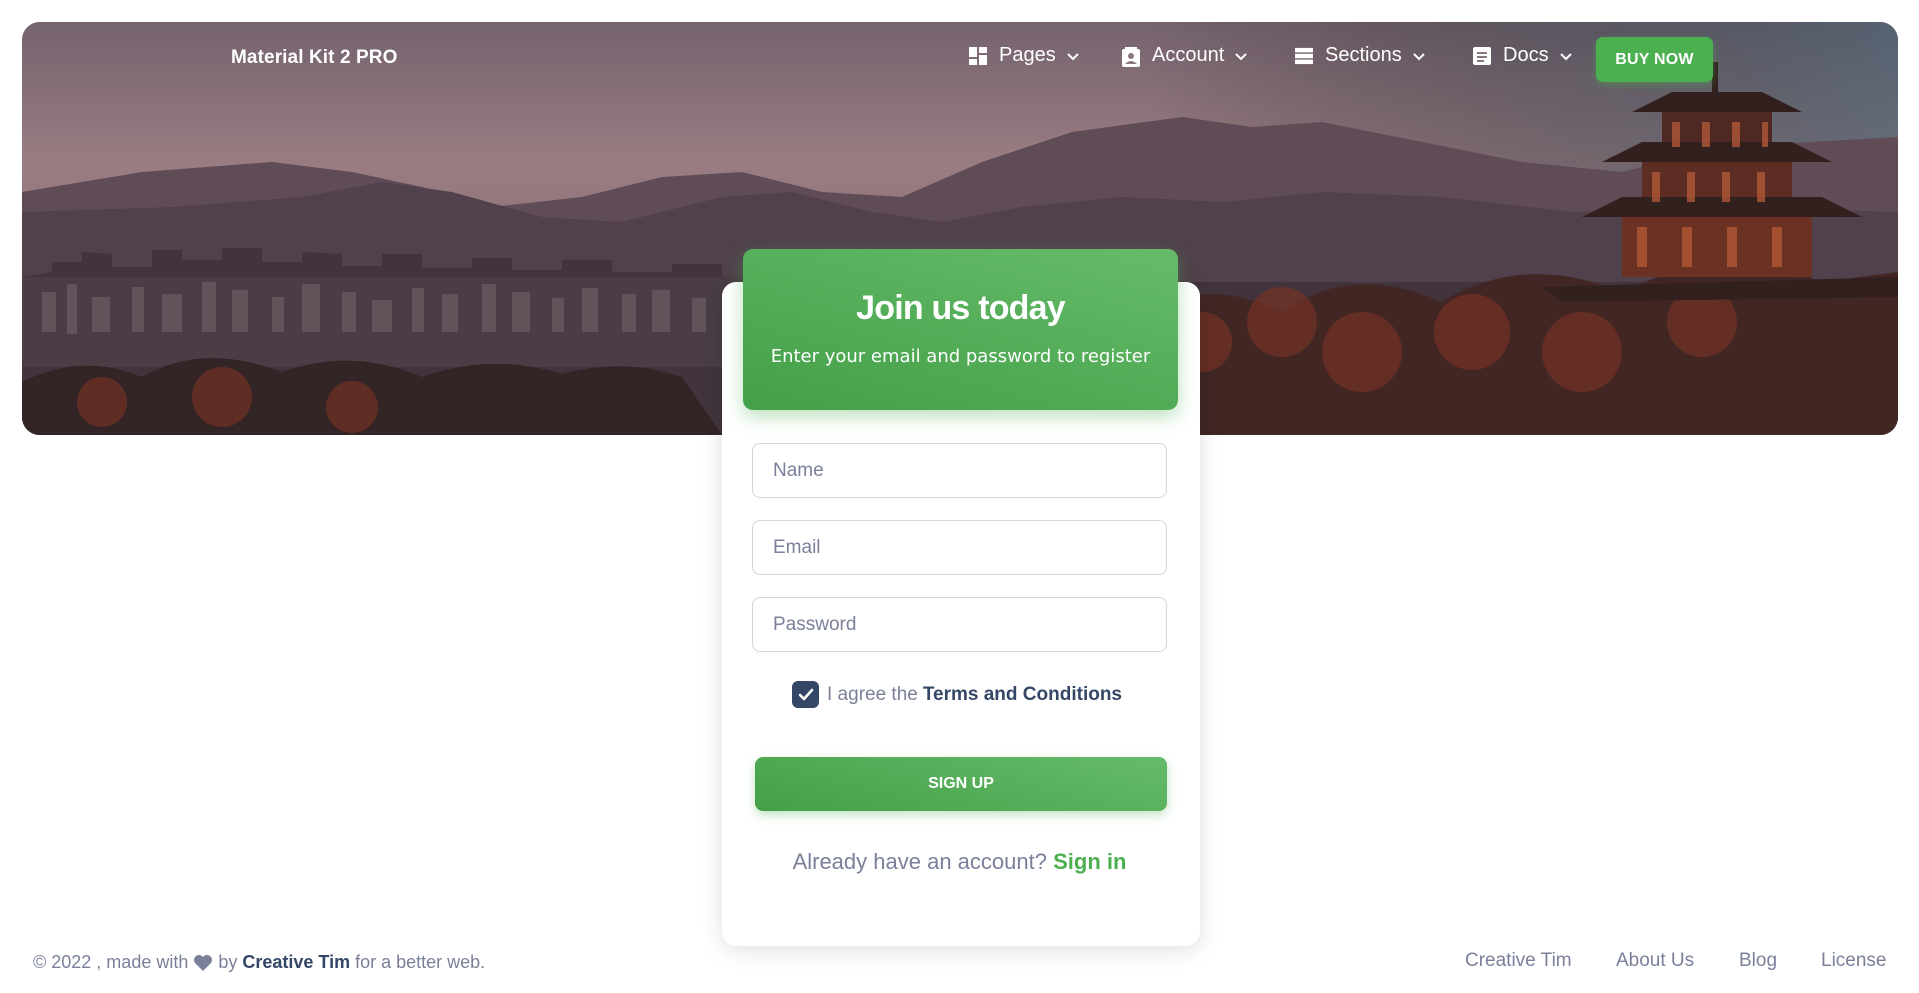 Image resolution: width=1919 pixels, height=993 pixels. What do you see at coordinates (1655, 961) in the screenshot?
I see `footer-link-about-us: About Us` at bounding box center [1655, 961].